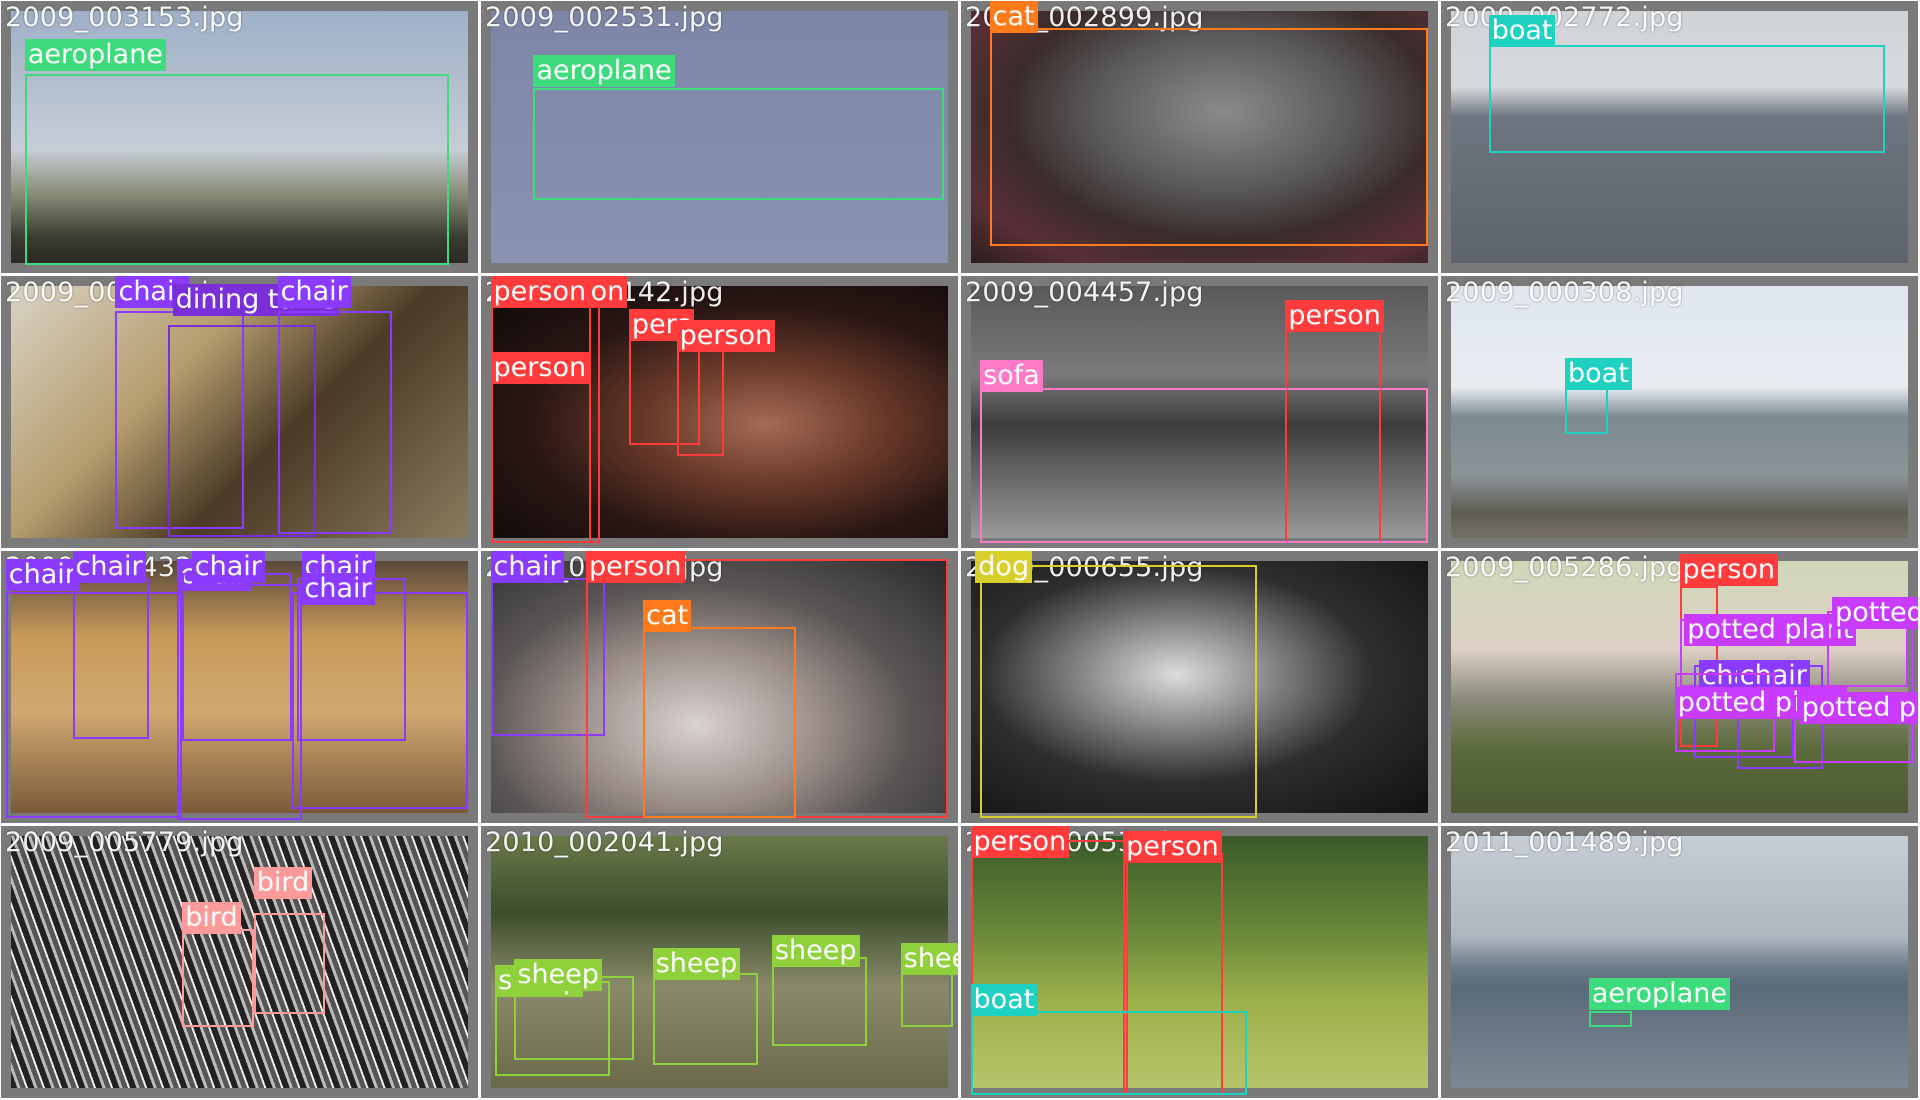 This screenshot has height=1100, width=1920. I want to click on image-tile: 2010_002041.jpgsheepsheepsheepsheepsheep, so click(719, 962).